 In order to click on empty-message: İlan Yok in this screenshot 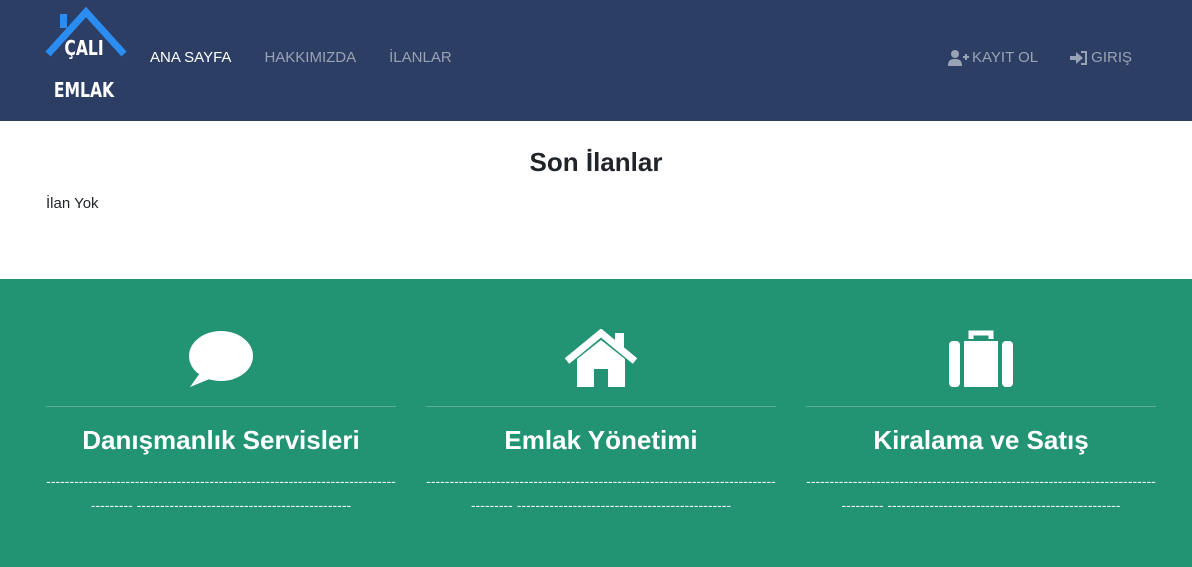, I will do `click(72, 203)`.